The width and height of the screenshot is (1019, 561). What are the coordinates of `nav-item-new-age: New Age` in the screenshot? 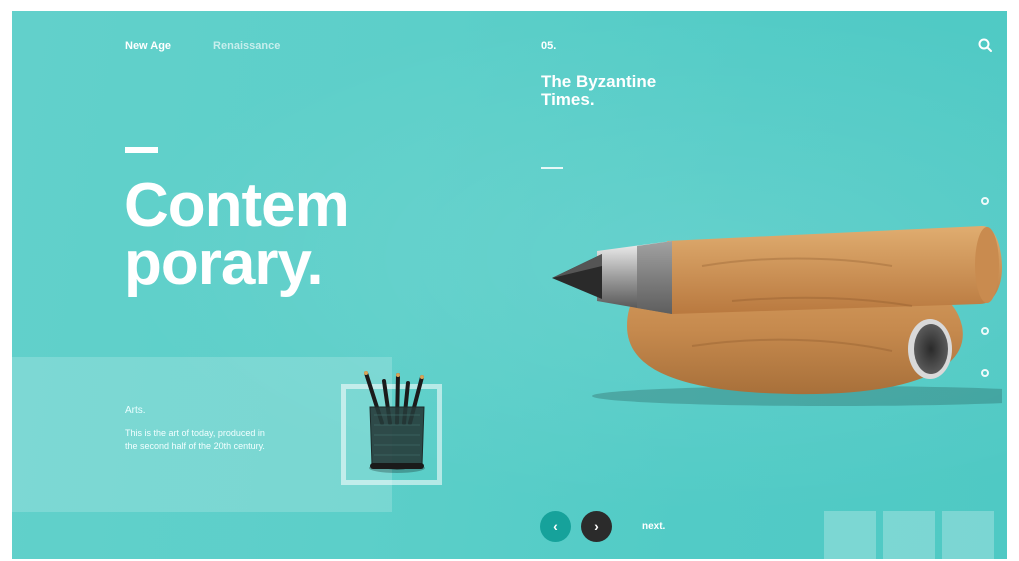 It's located at (148, 46).